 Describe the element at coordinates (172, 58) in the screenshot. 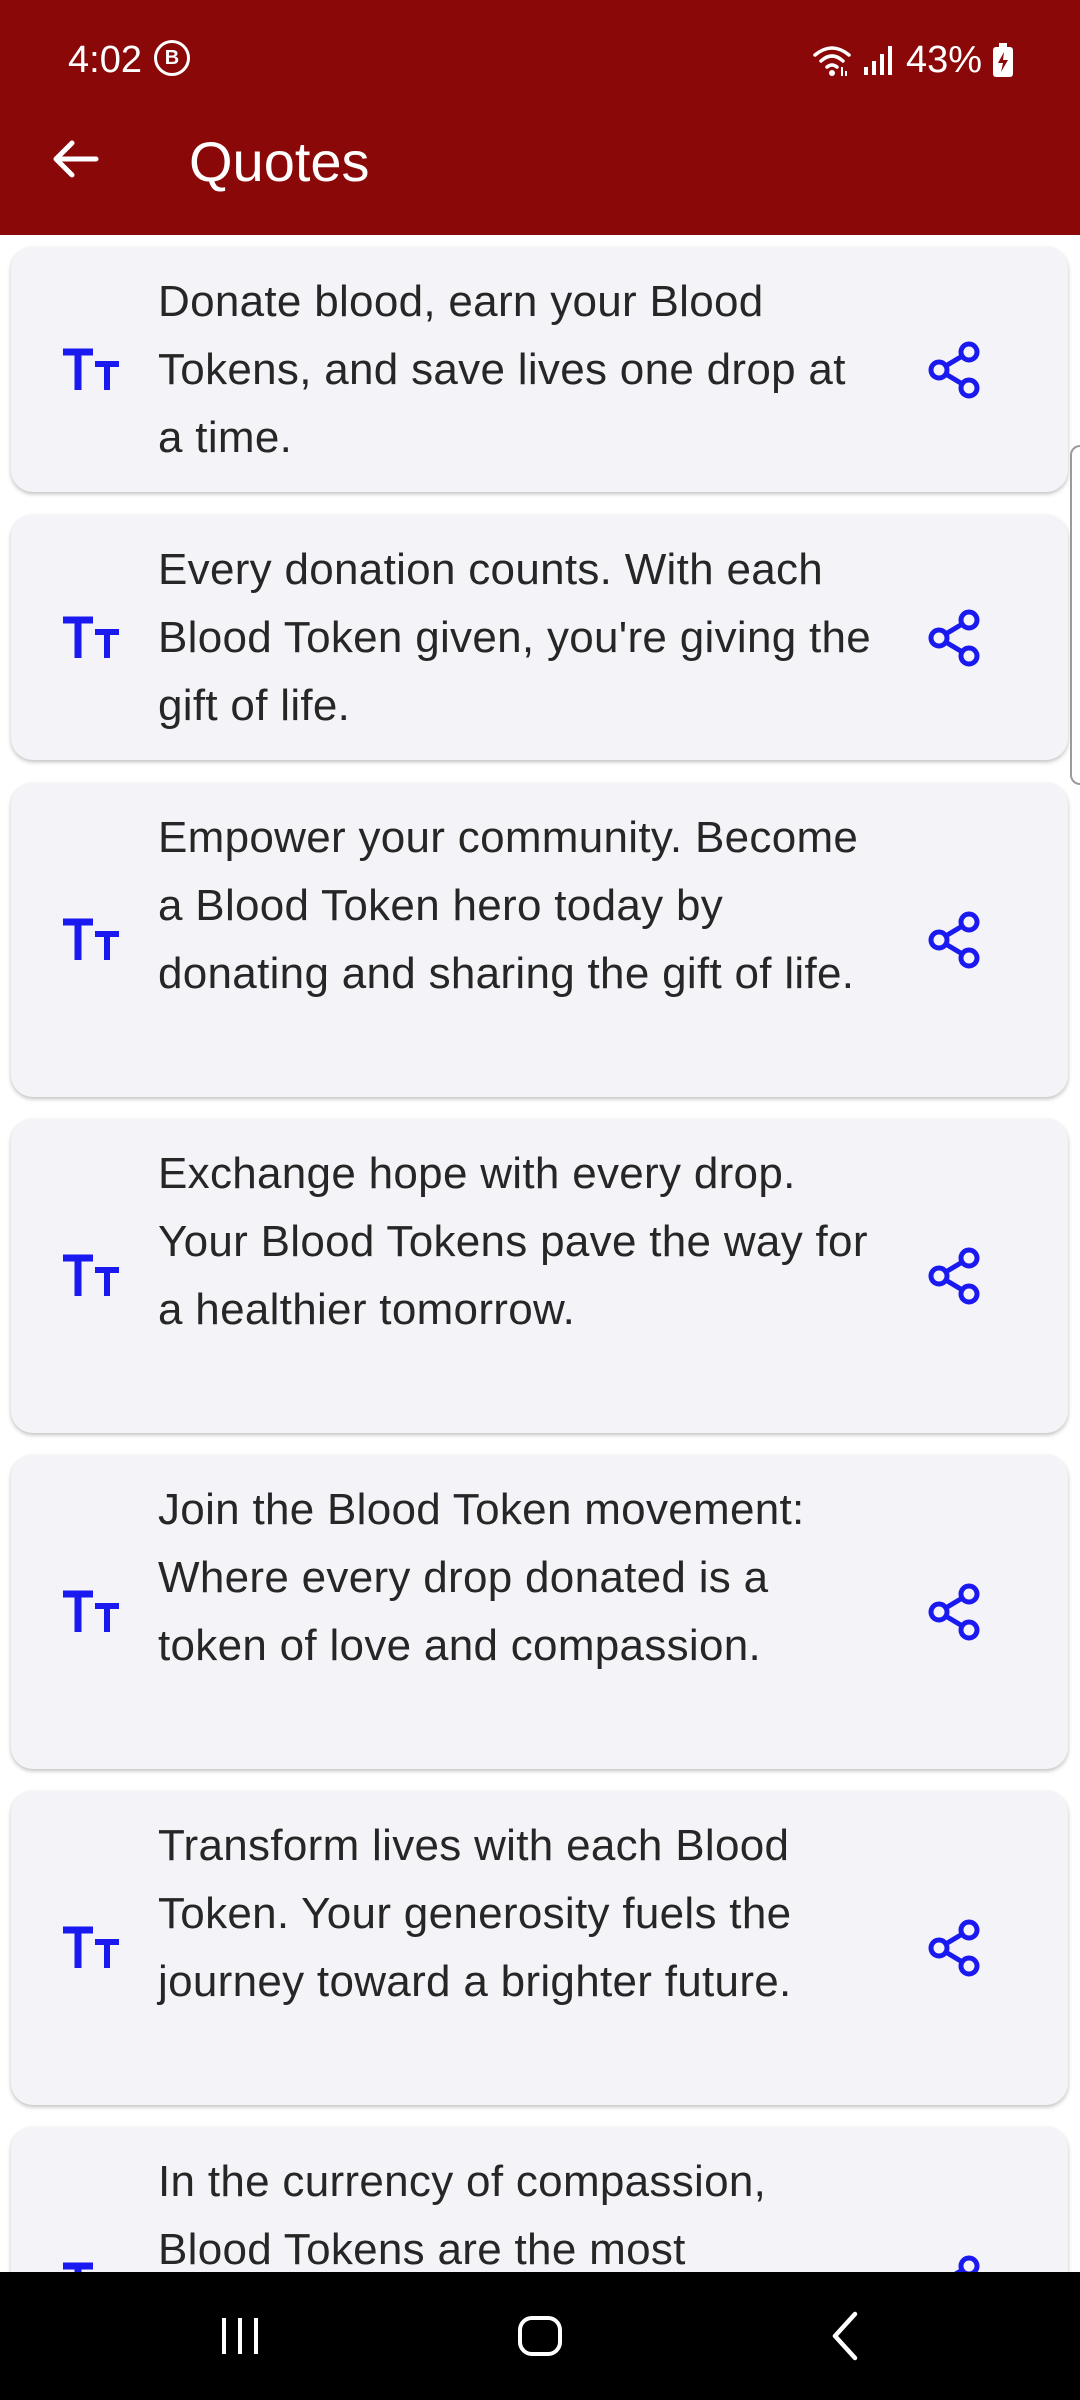

I see `notification-b-icon: B` at that location.